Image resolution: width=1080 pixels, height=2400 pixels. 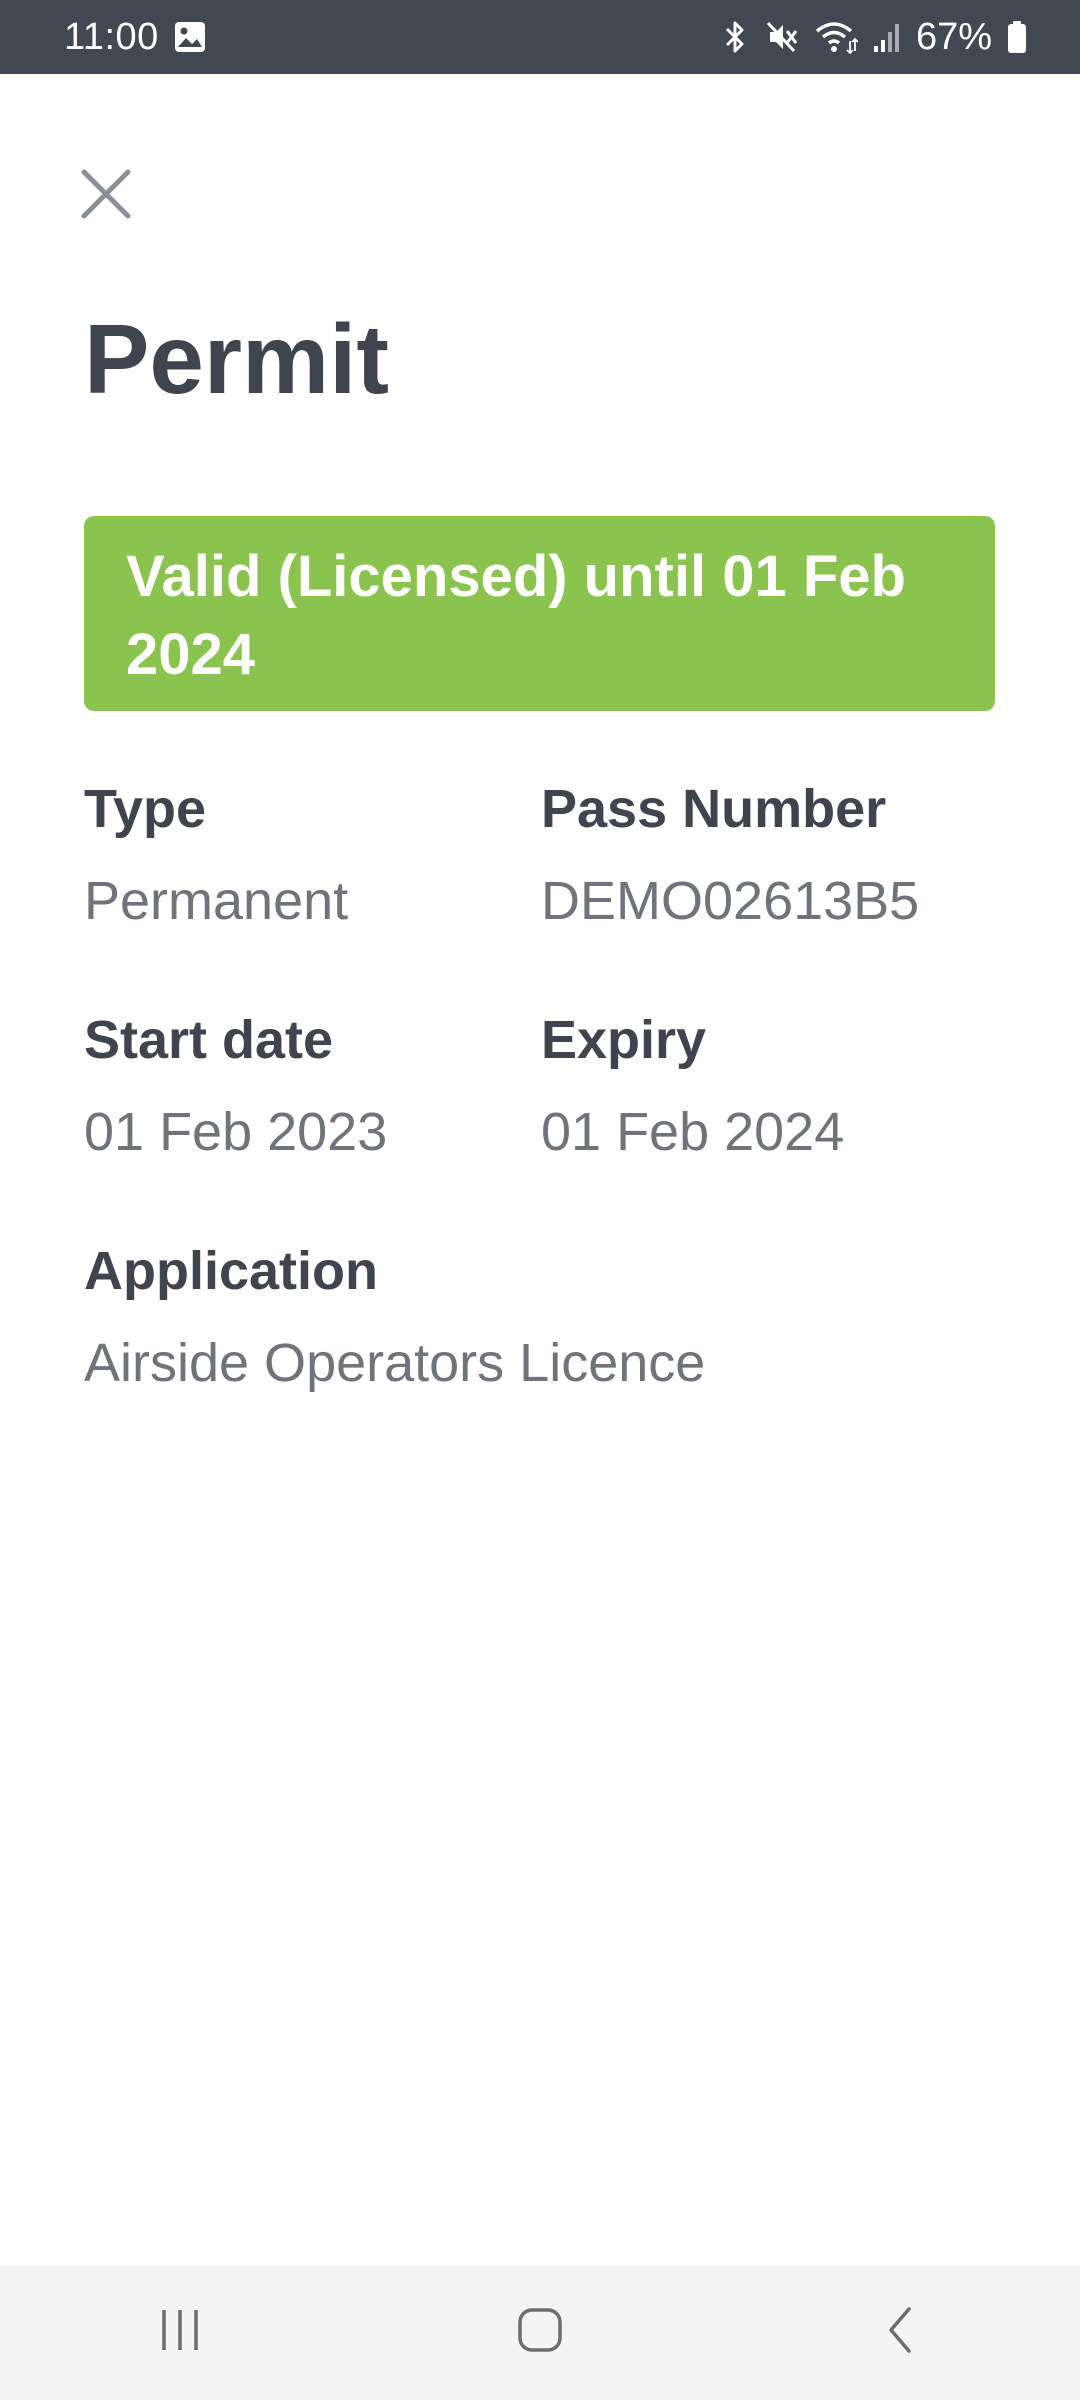 What do you see at coordinates (782, 37) in the screenshot?
I see `mute-icon` at bounding box center [782, 37].